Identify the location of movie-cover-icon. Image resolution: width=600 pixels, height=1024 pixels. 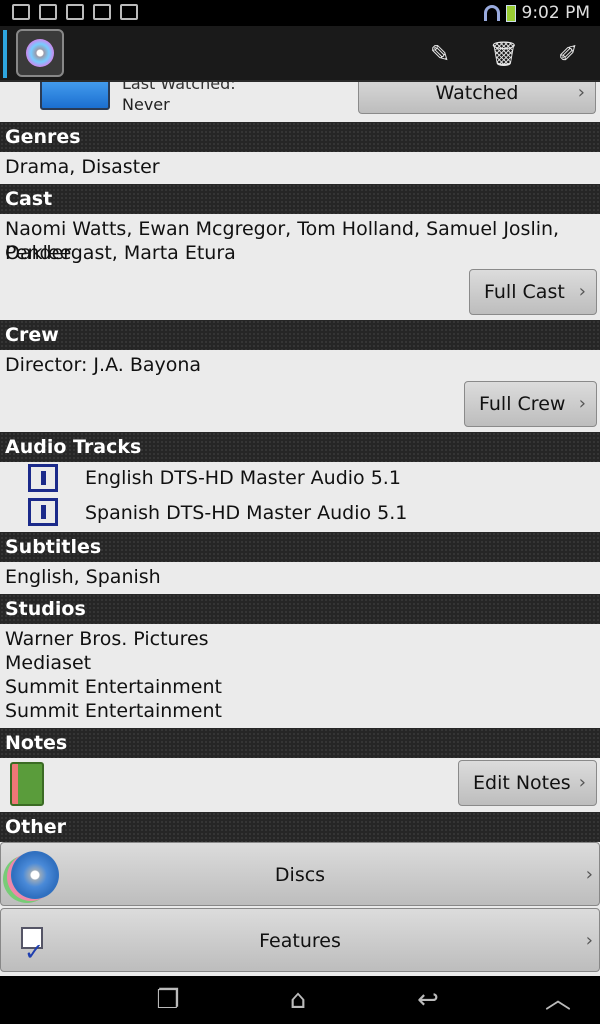
(75, 96).